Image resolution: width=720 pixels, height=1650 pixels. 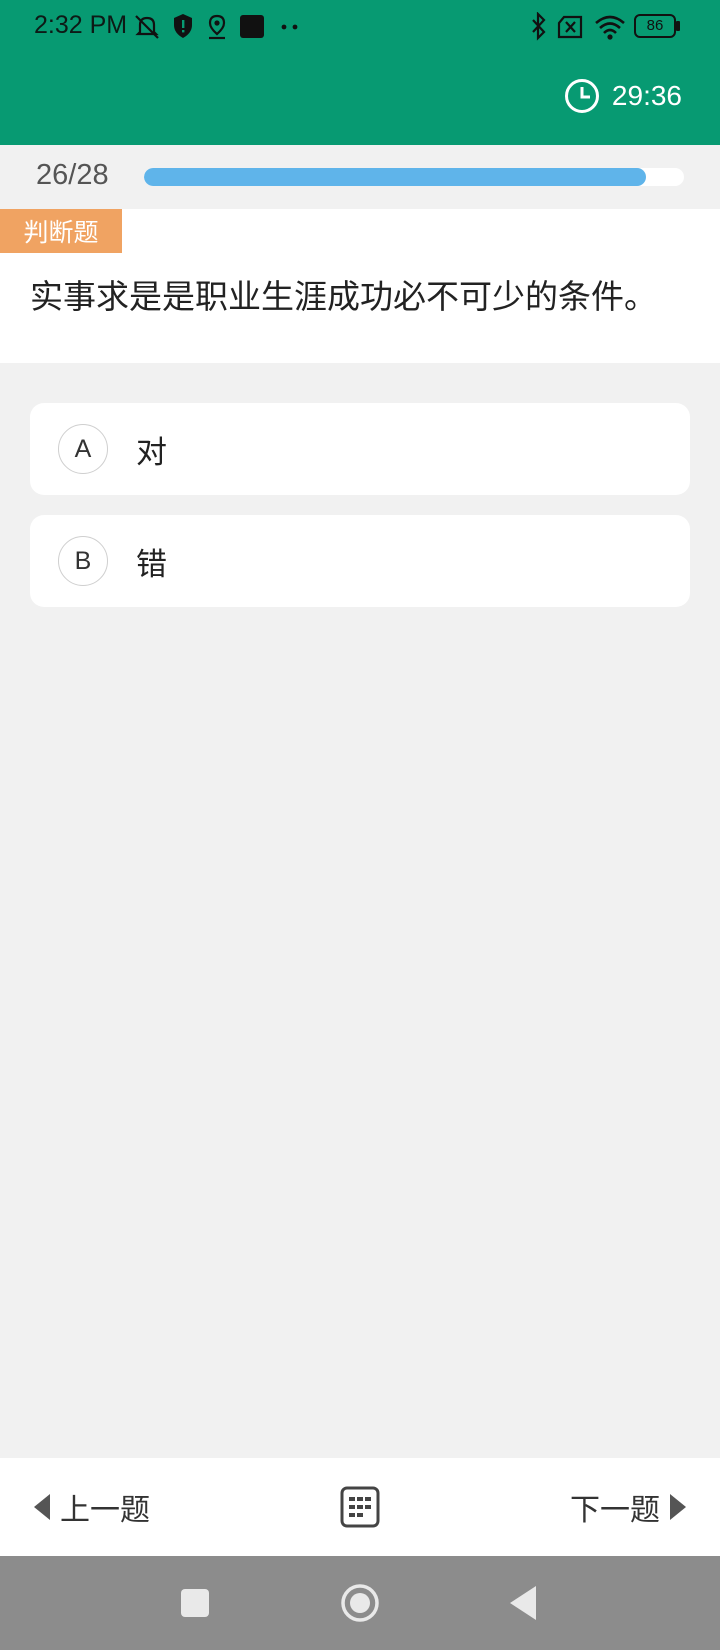 I want to click on option-text: 错, so click(x=151, y=564).